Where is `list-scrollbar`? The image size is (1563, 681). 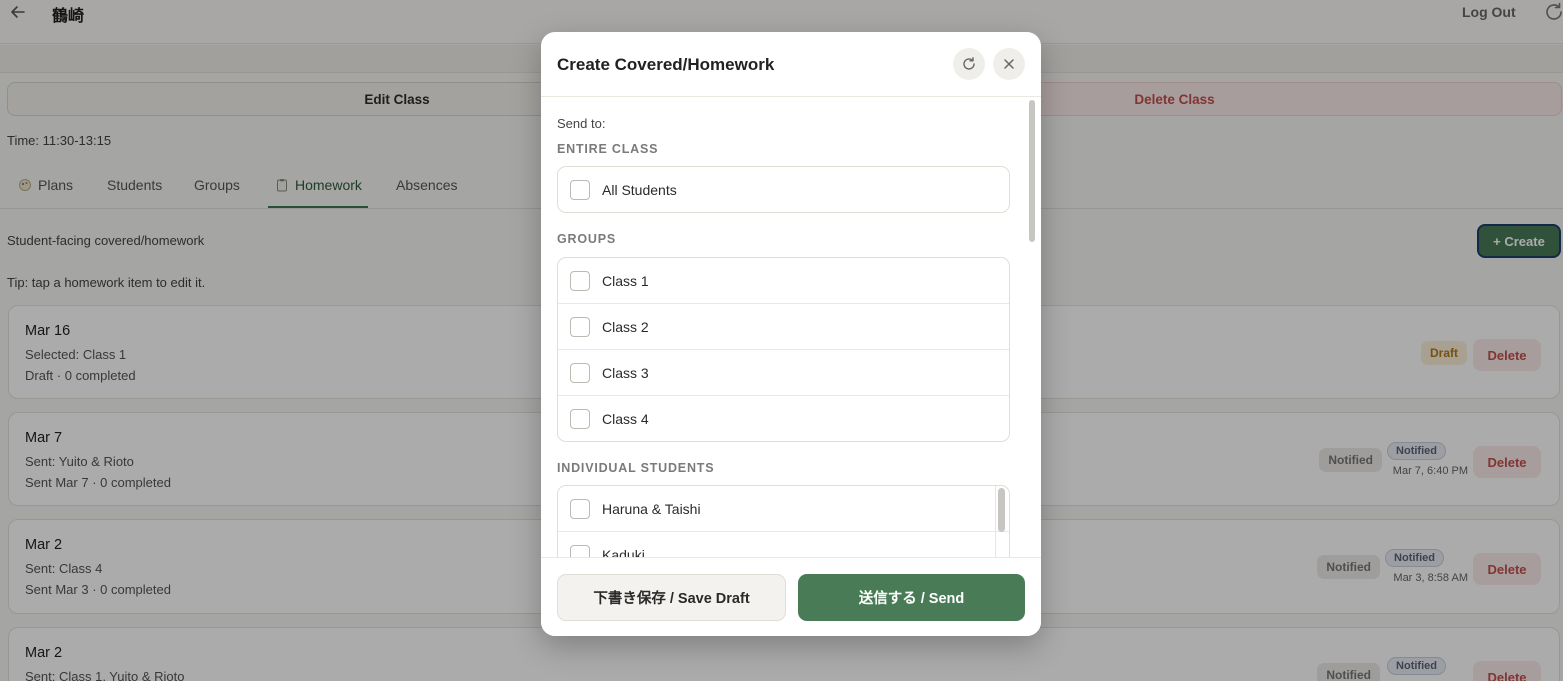 list-scrollbar is located at coordinates (1001, 510).